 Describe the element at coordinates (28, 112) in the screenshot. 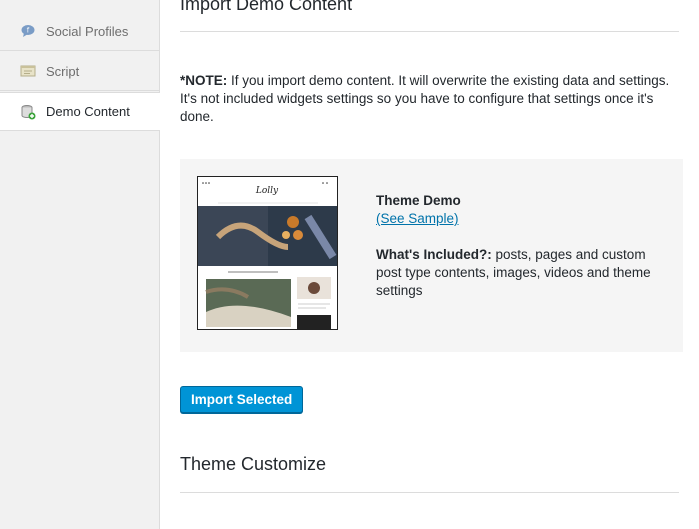

I see `database-add-icon` at that location.